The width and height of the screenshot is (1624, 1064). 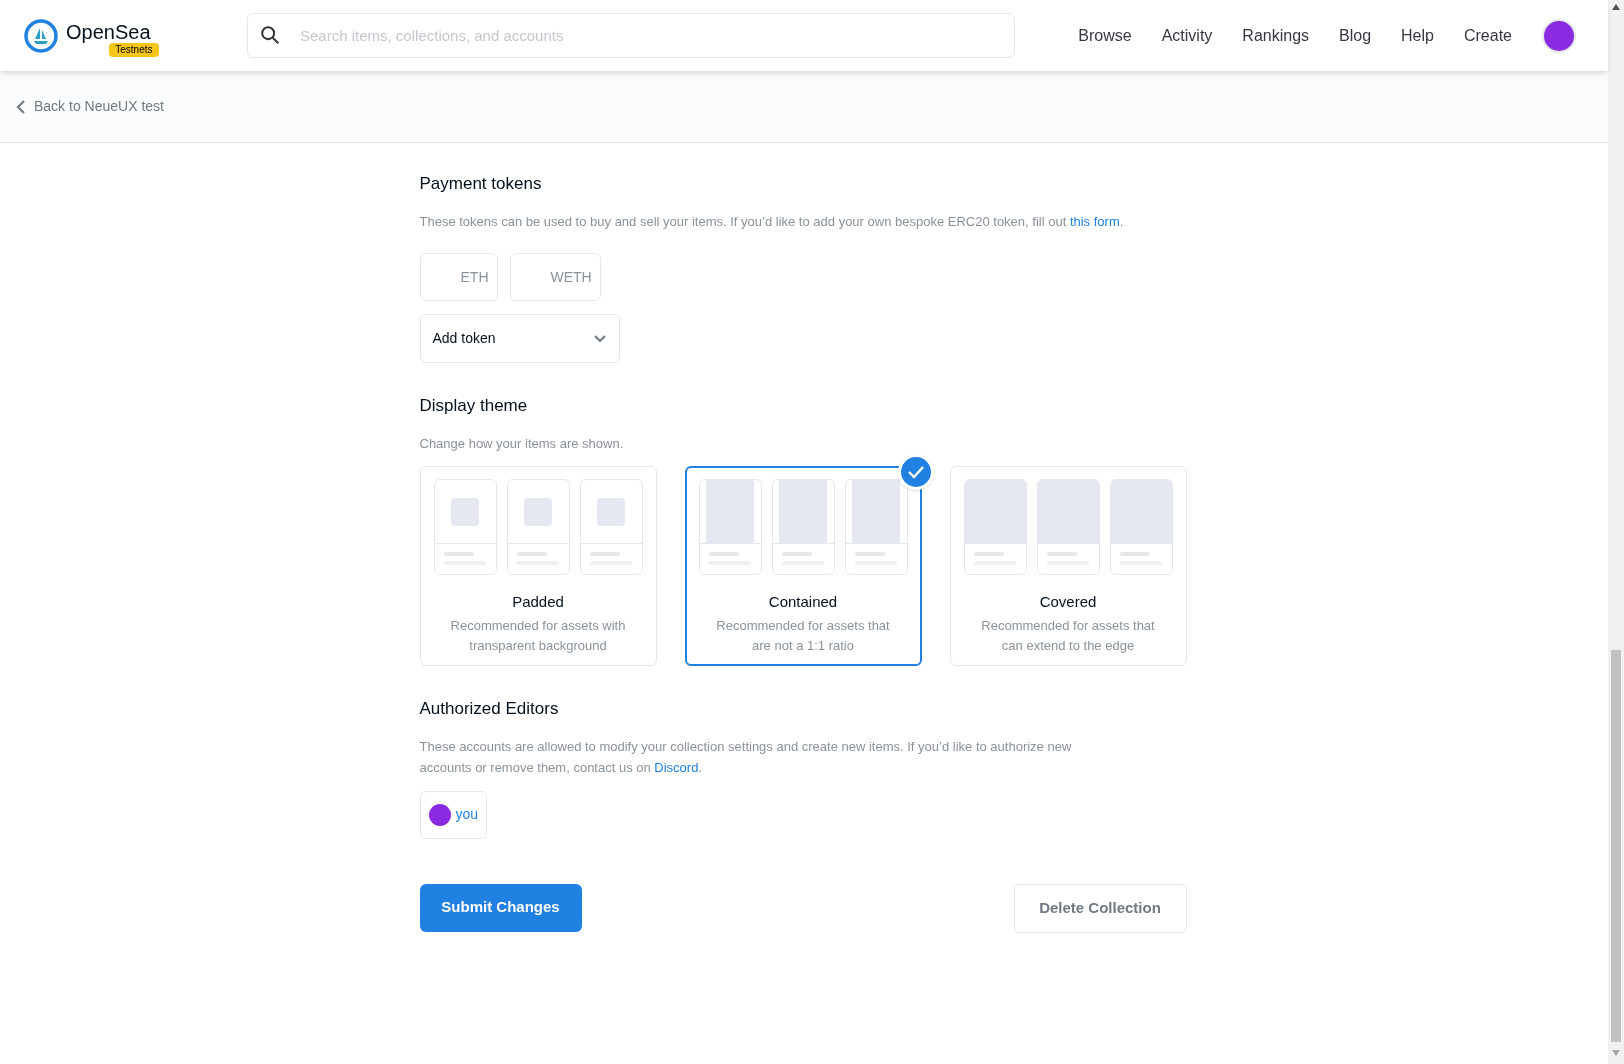 What do you see at coordinates (1616, 846) in the screenshot?
I see `scrollbar-thumb` at bounding box center [1616, 846].